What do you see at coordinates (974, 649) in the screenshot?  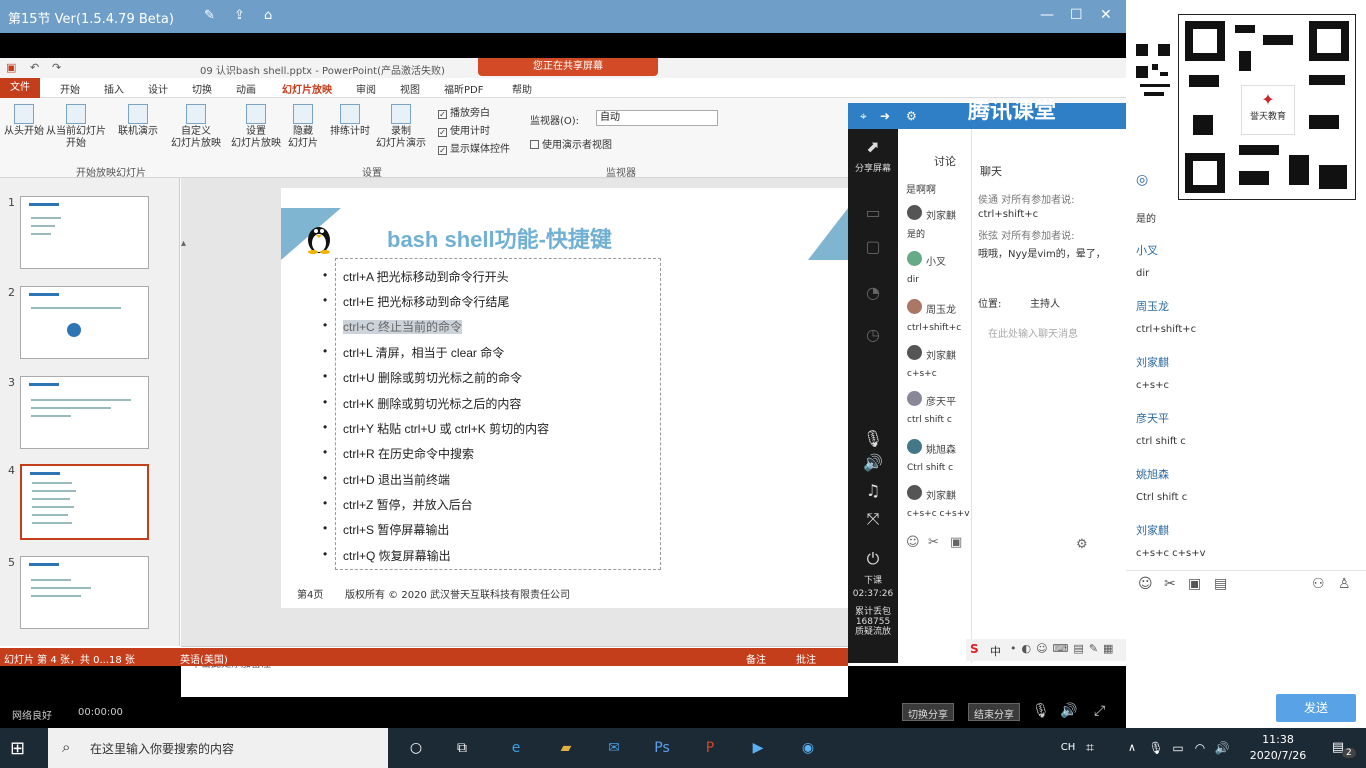 I see `sogou-icon: S` at bounding box center [974, 649].